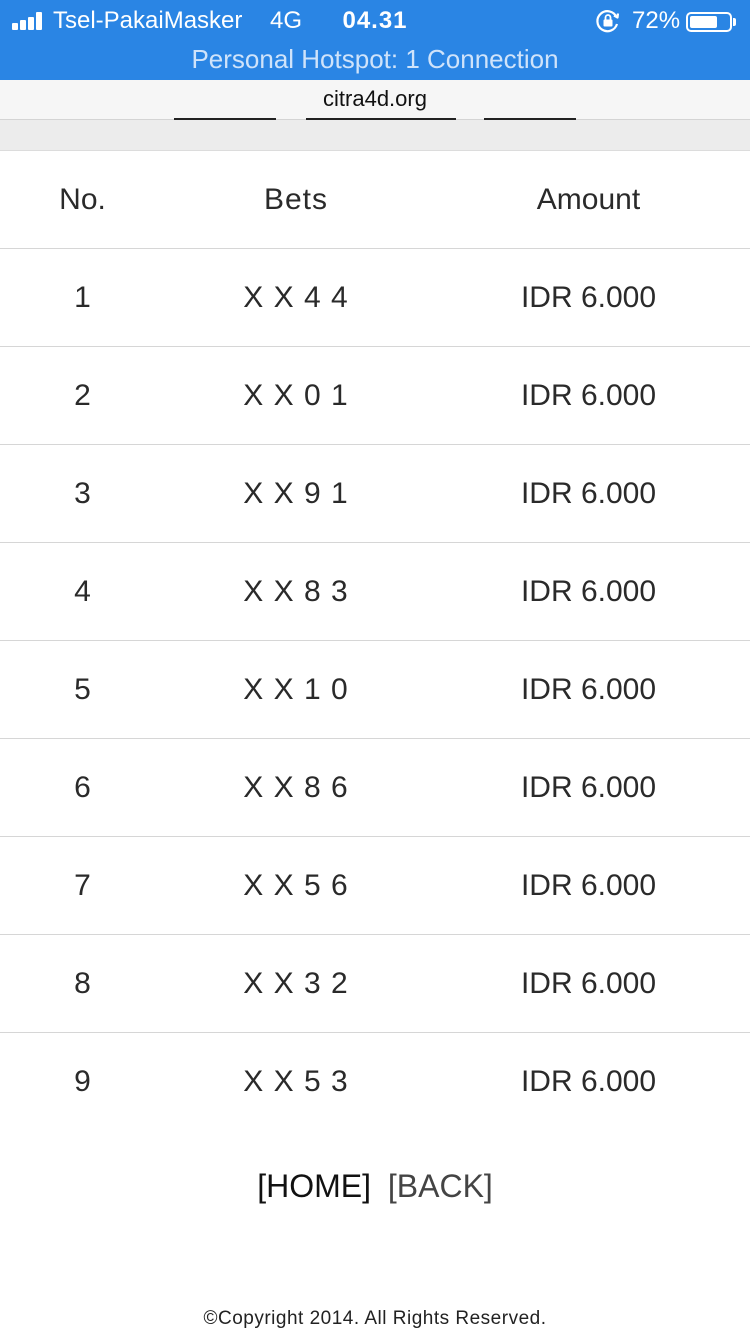 The height and width of the screenshot is (1334, 750). What do you see at coordinates (375, 1081) in the screenshot?
I see `table-row: 9 X X 5 3 IDR 6.000` at bounding box center [375, 1081].